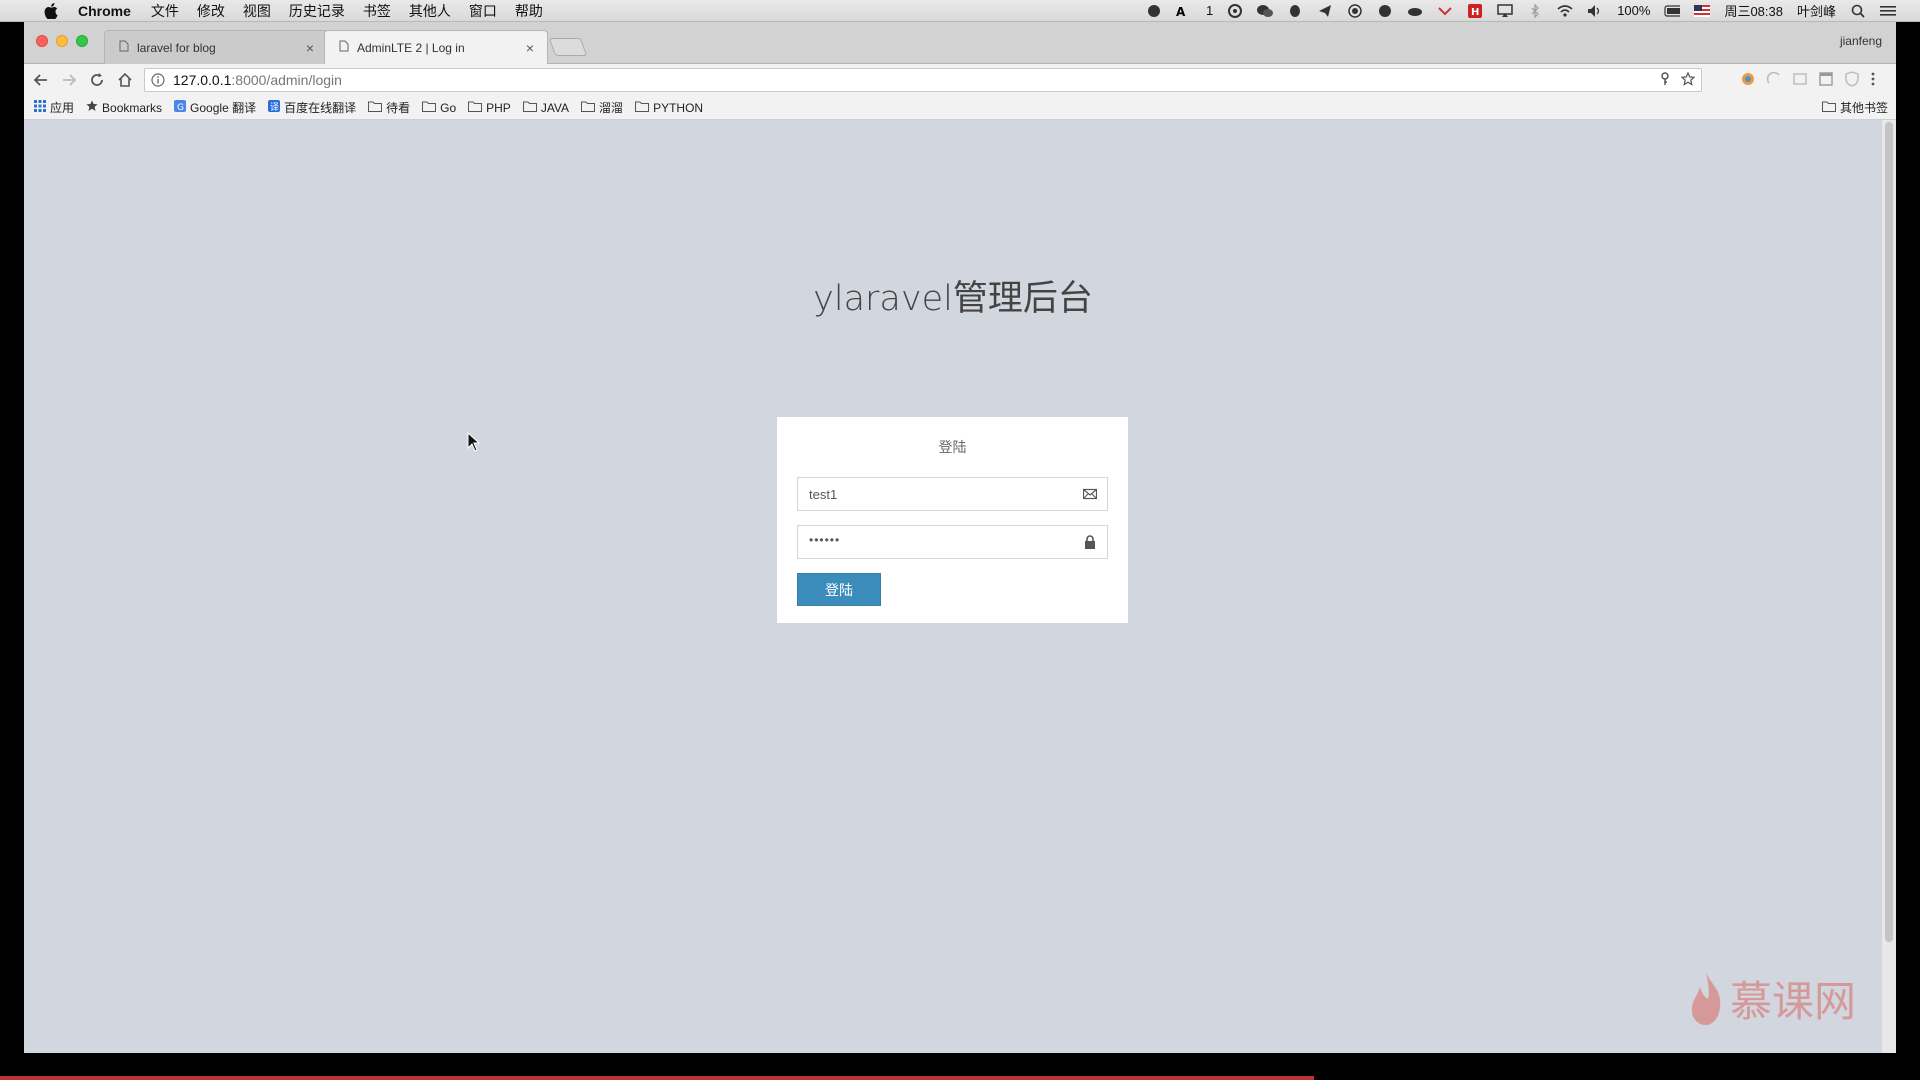  I want to click on window-extension-icon, so click(1826, 79).